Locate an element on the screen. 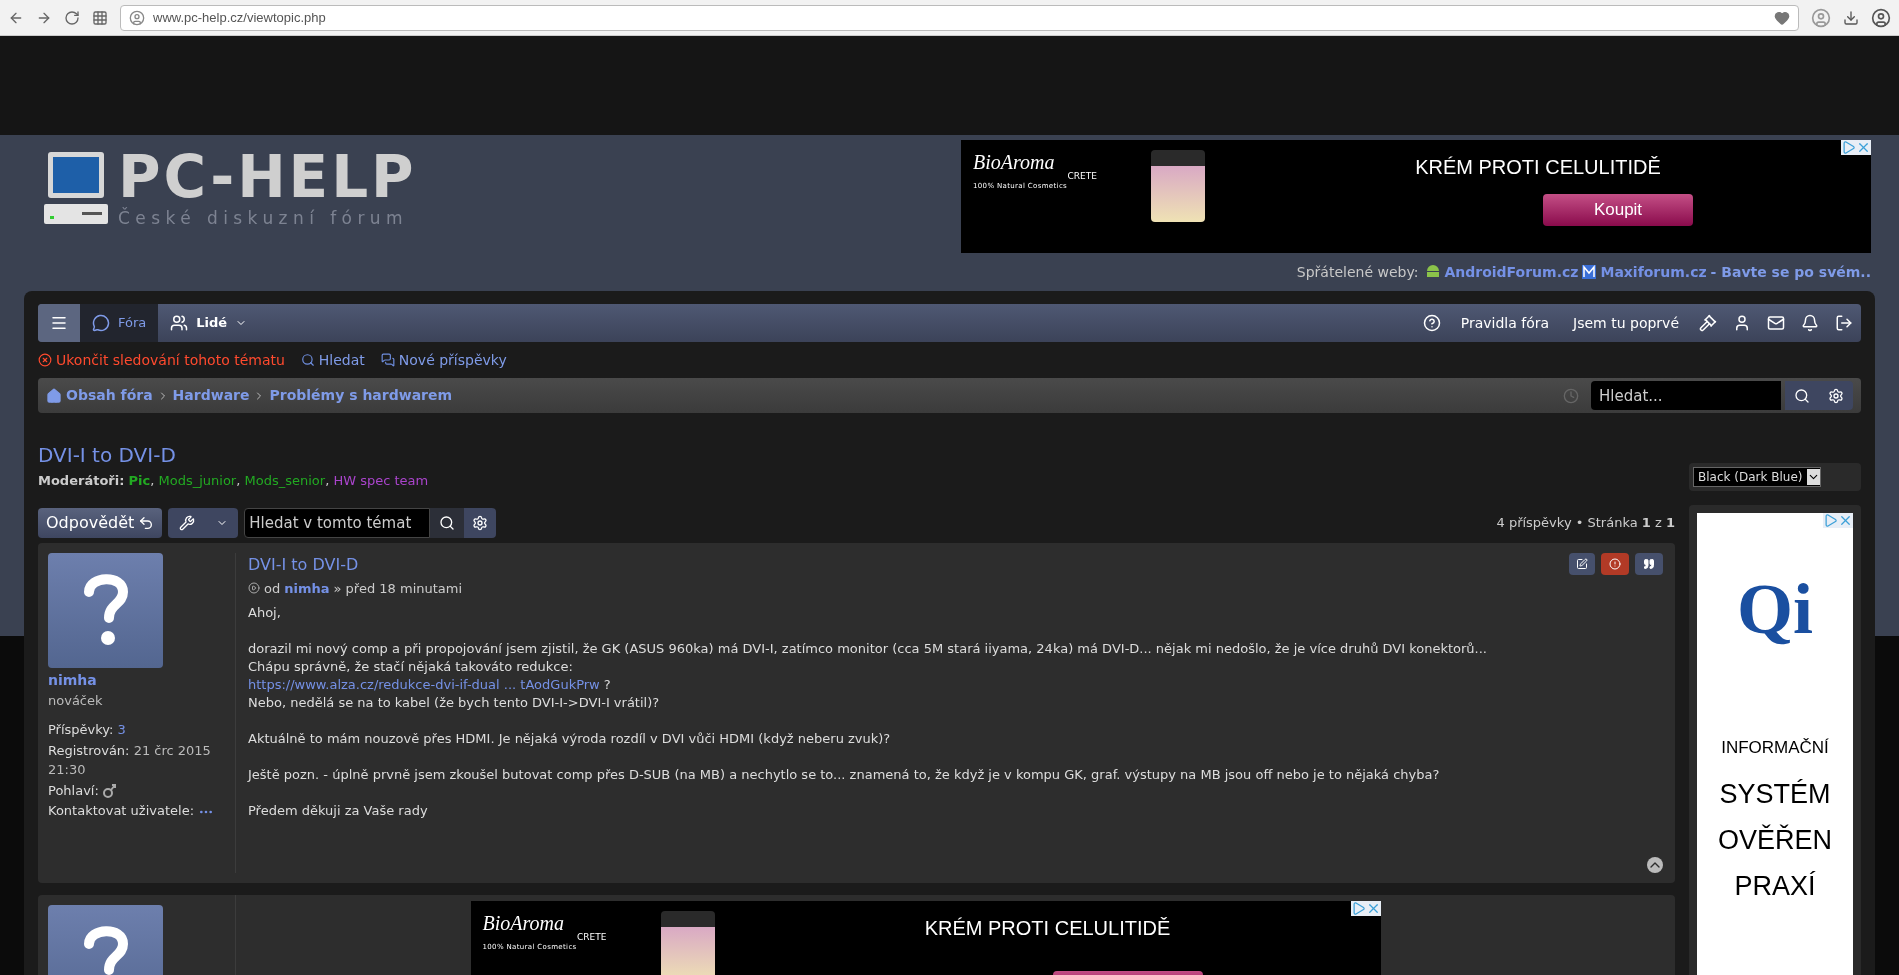 The width and height of the screenshot is (1899, 975). profile-icon is located at coordinates (1881, 17).